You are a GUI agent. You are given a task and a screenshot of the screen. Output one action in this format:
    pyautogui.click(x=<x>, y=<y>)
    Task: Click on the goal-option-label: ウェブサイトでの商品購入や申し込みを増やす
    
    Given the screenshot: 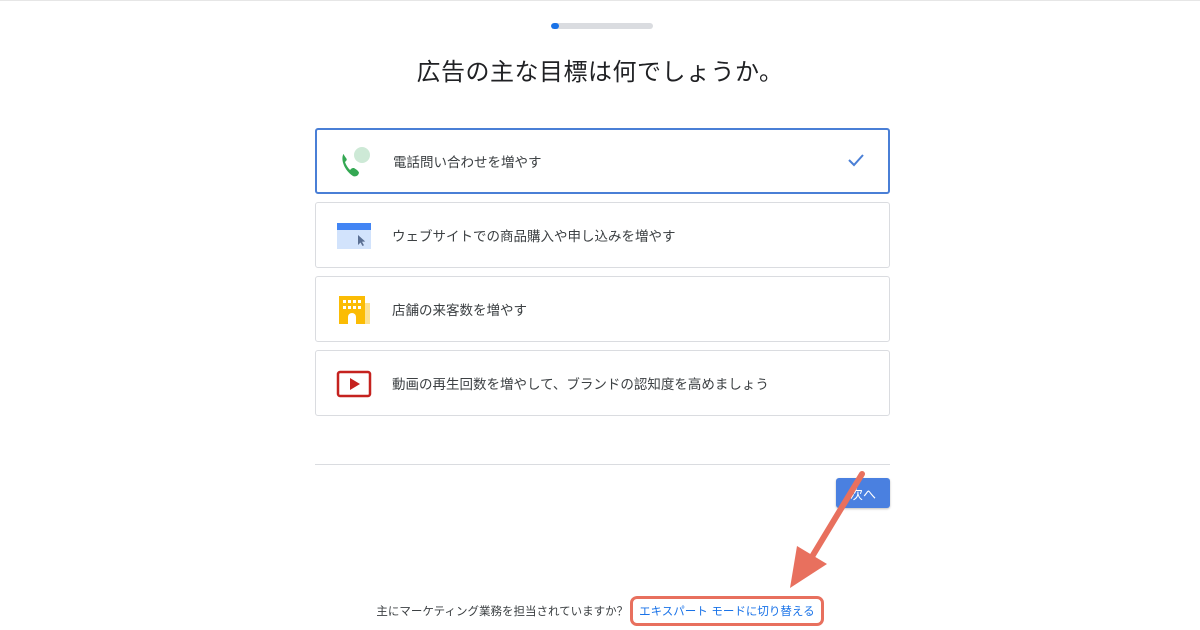 What is the action you would take?
    pyautogui.click(x=534, y=237)
    